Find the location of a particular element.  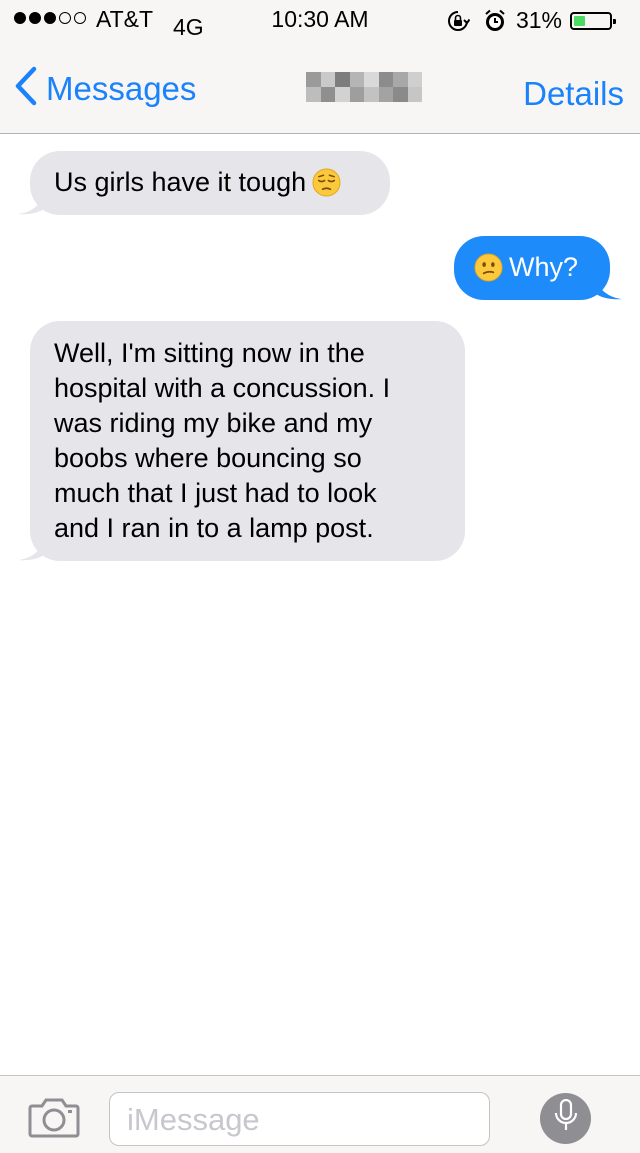

back-button: Messages is located at coordinates (105, 88).